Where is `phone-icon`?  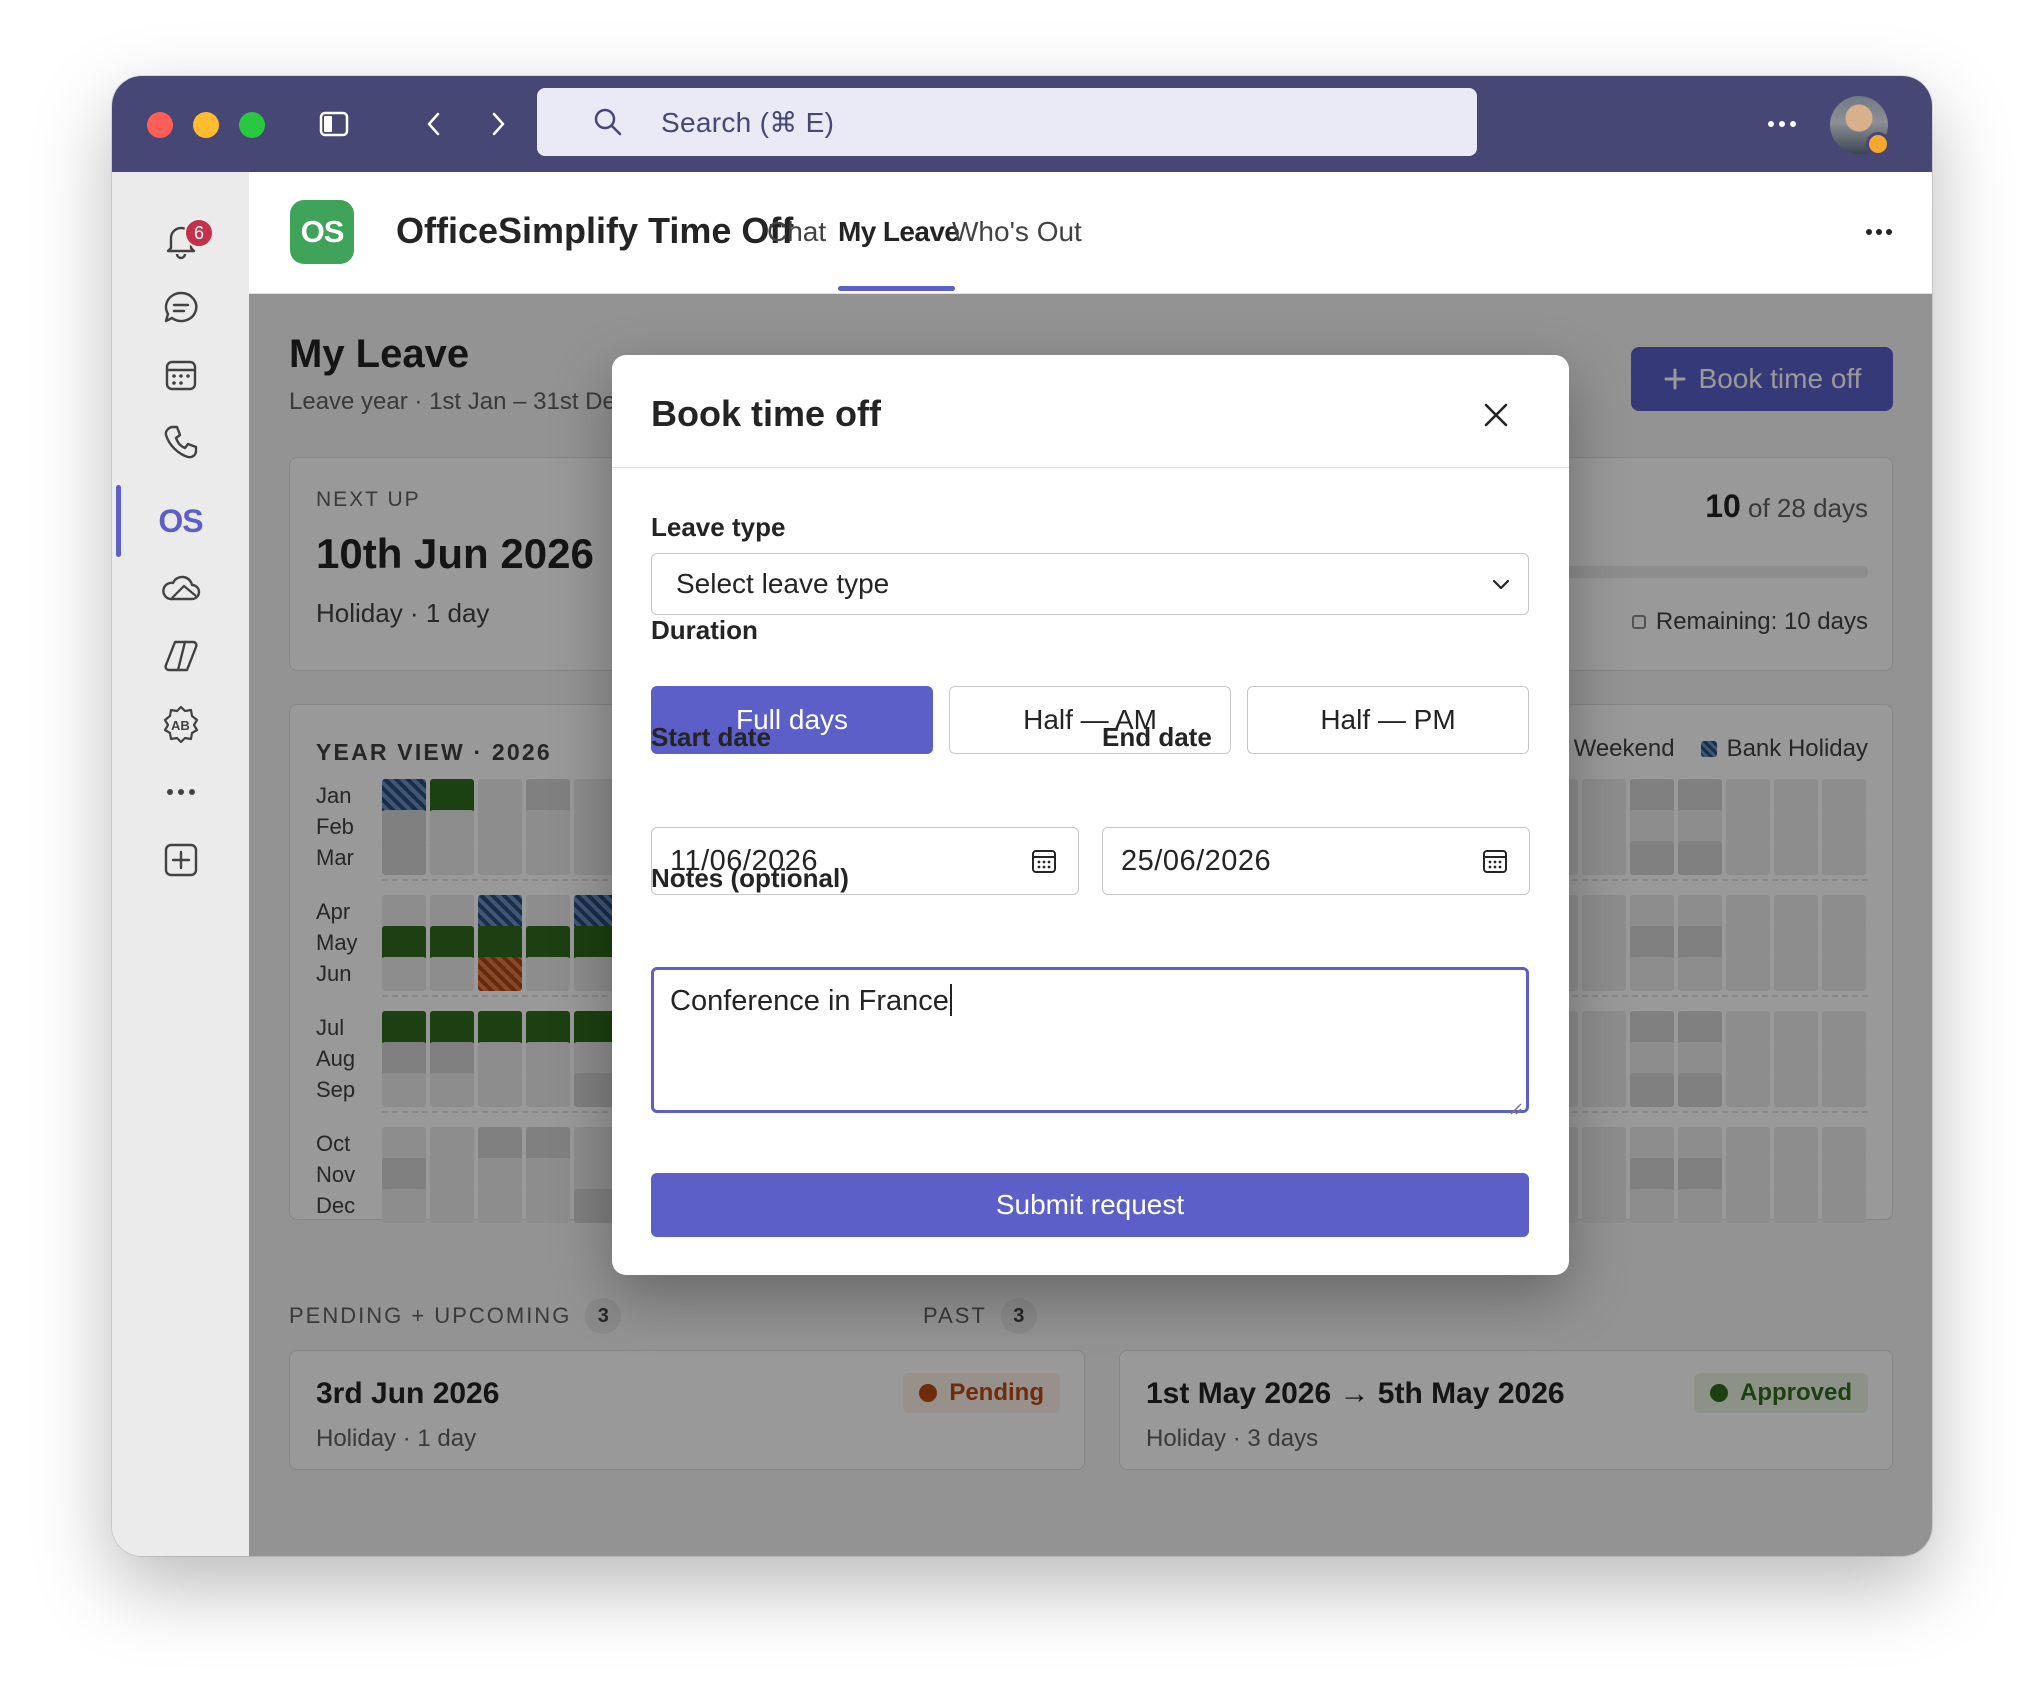 phone-icon is located at coordinates (180, 442).